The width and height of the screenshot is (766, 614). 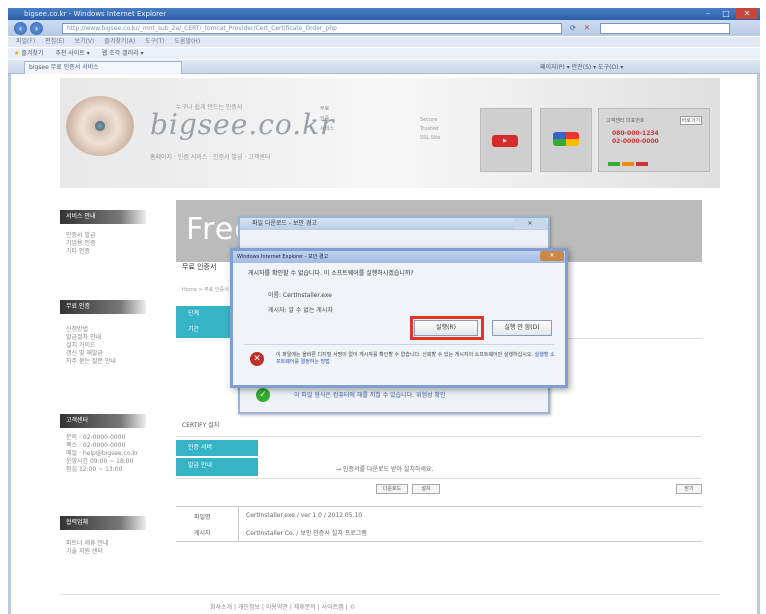 What do you see at coordinates (390, 594) in the screenshot?
I see `footer-divider` at bounding box center [390, 594].